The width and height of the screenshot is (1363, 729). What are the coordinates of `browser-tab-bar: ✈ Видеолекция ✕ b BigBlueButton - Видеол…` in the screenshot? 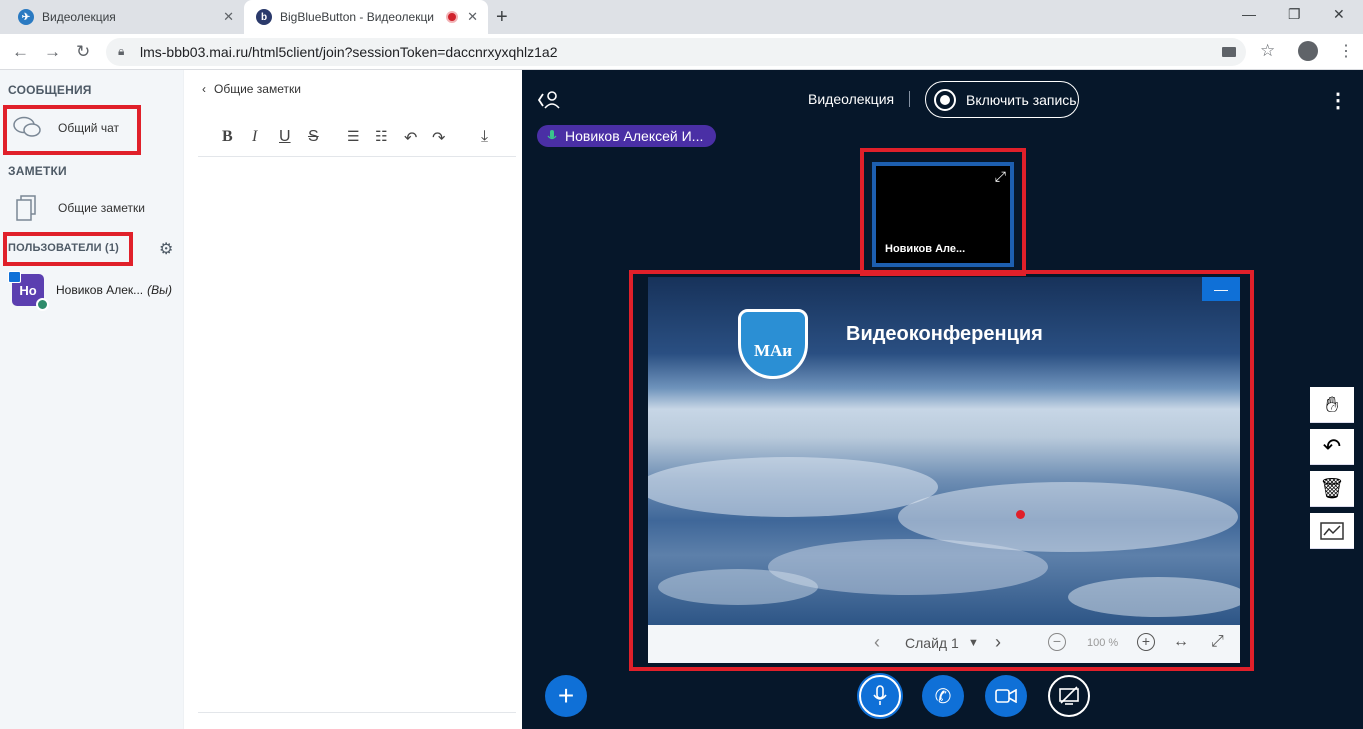 It's located at (681, 17).